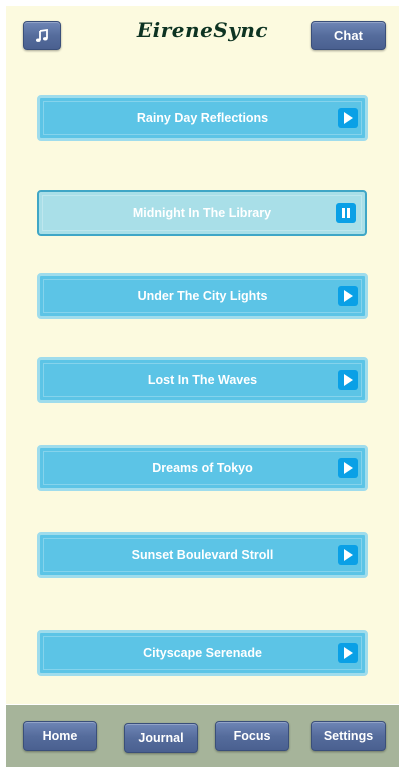  I want to click on track-title: Midnight In The Library, so click(202, 213).